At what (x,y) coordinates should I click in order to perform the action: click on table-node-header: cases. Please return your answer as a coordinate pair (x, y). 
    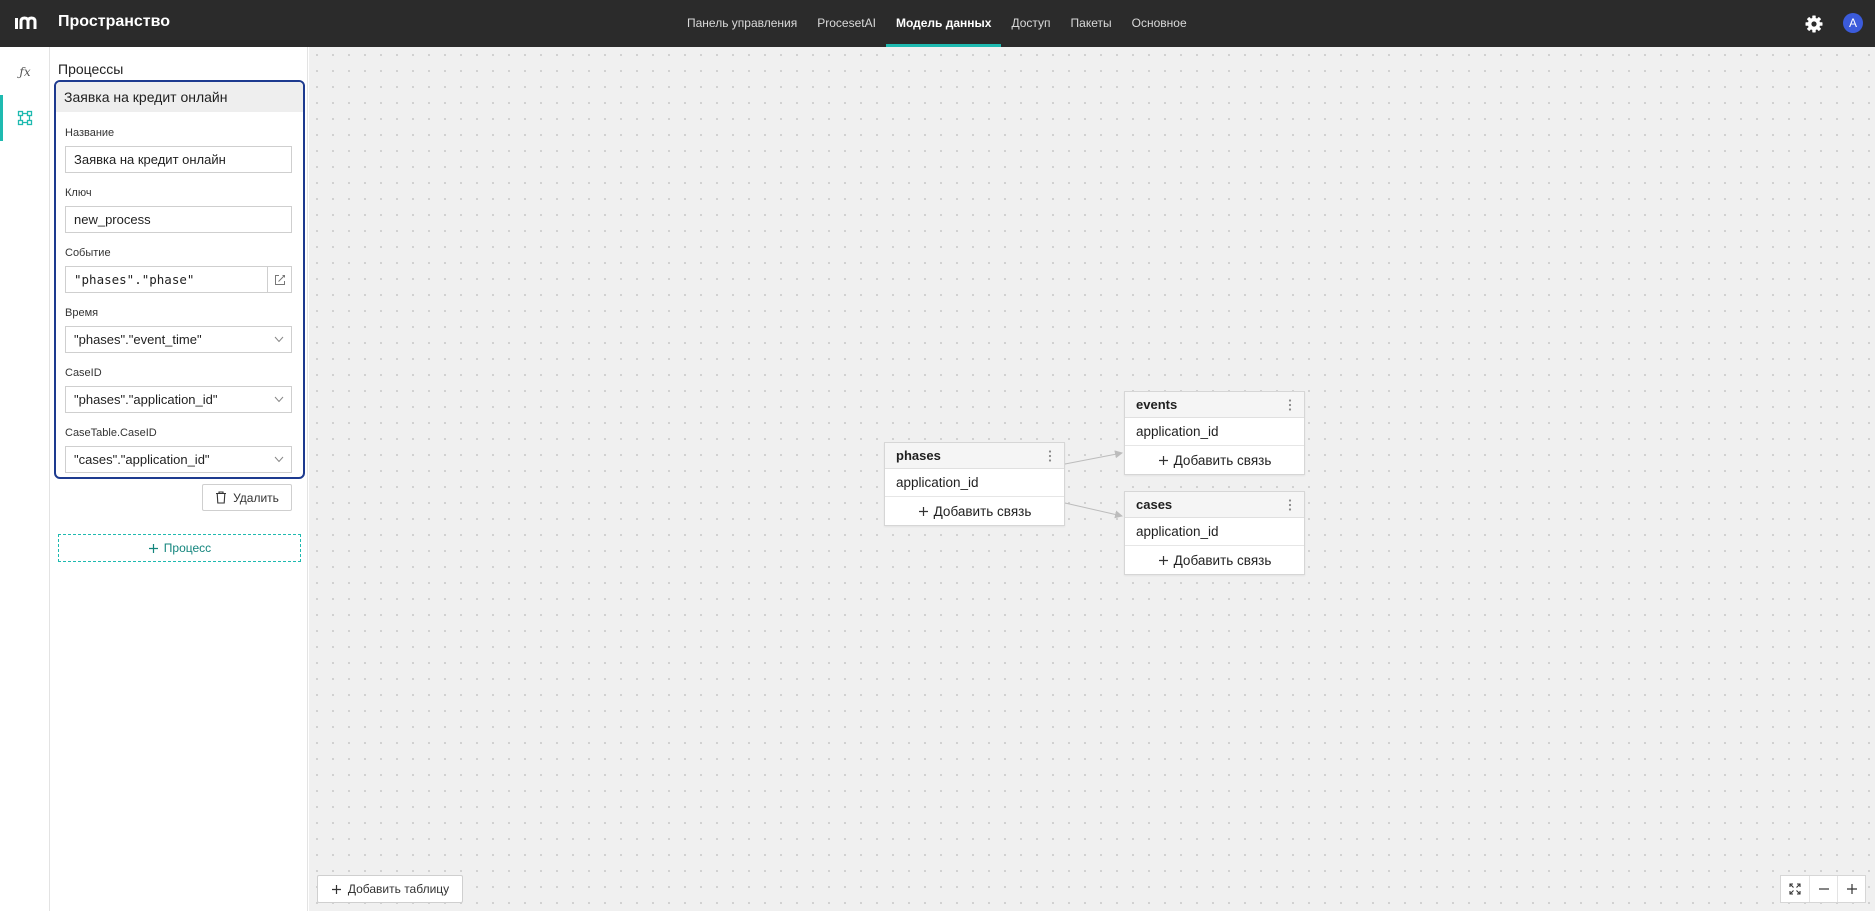
    Looking at the image, I should click on (1214, 505).